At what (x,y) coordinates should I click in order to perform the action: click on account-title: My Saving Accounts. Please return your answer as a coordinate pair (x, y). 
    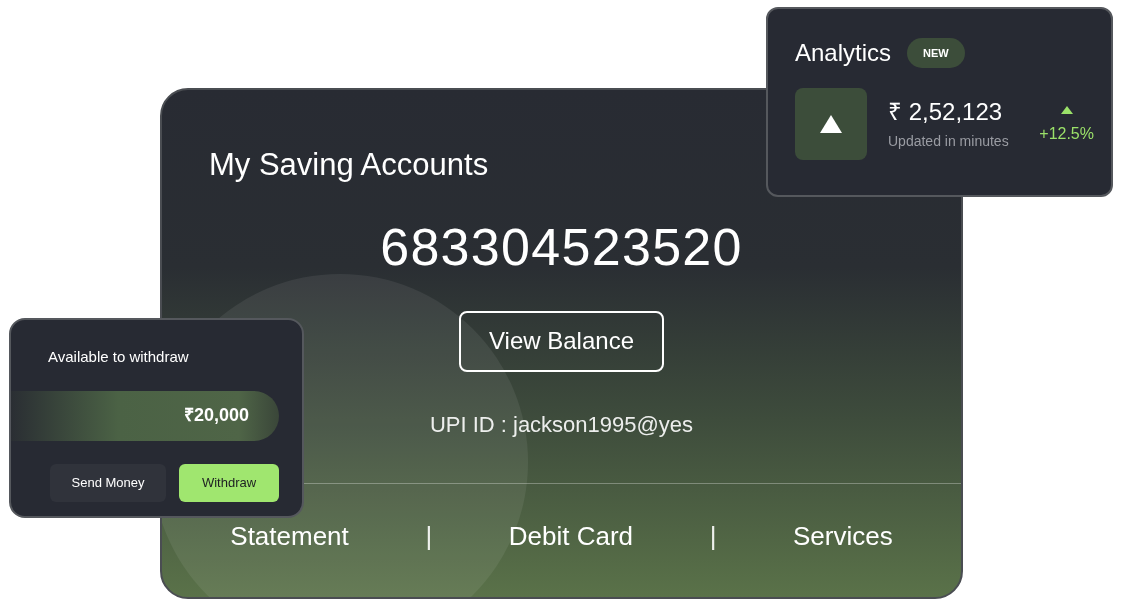
    Looking at the image, I should click on (349, 165).